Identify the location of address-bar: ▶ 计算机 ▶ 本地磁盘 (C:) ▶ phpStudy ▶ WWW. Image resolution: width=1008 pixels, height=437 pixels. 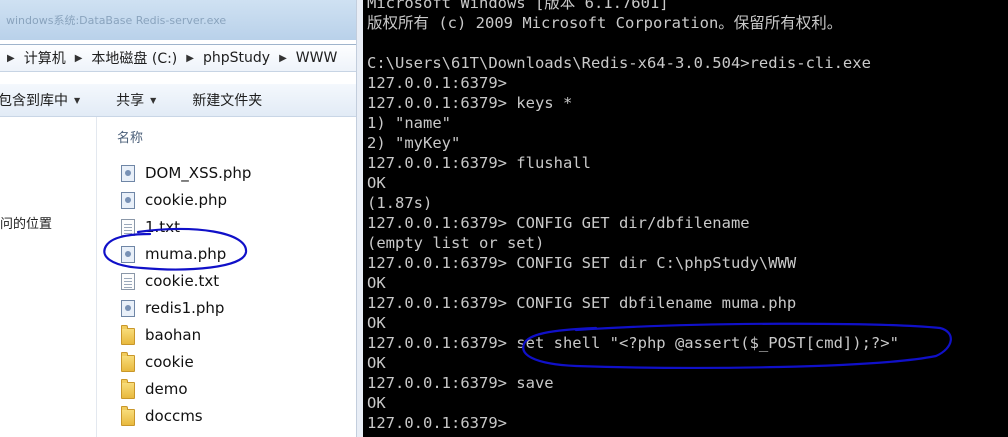
(178, 58).